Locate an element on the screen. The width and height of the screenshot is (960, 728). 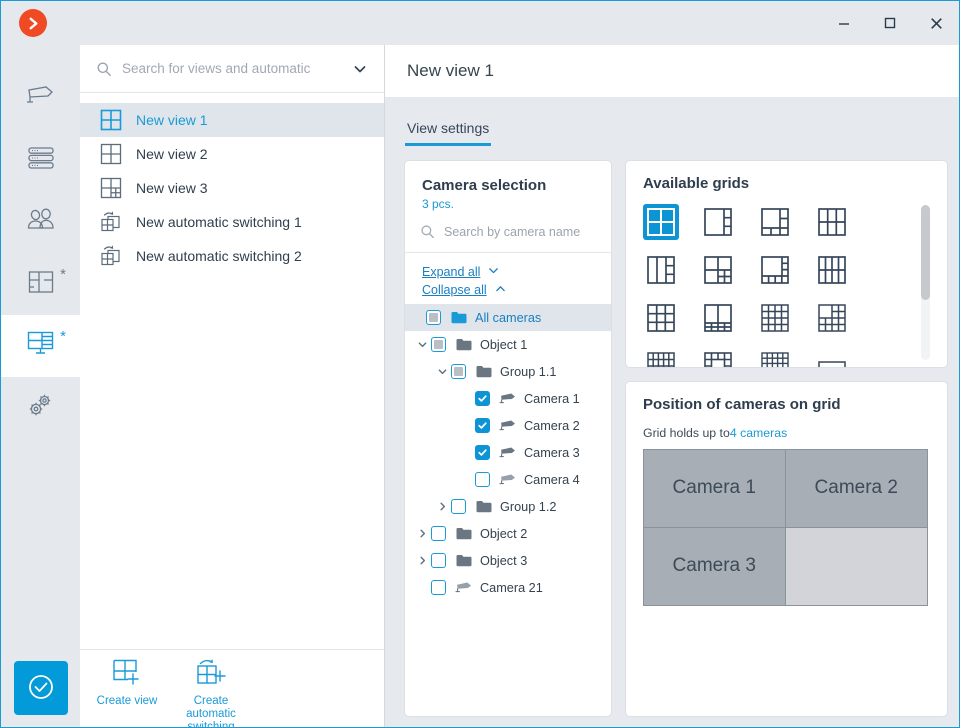
app-logo-icon is located at coordinates (33, 23).